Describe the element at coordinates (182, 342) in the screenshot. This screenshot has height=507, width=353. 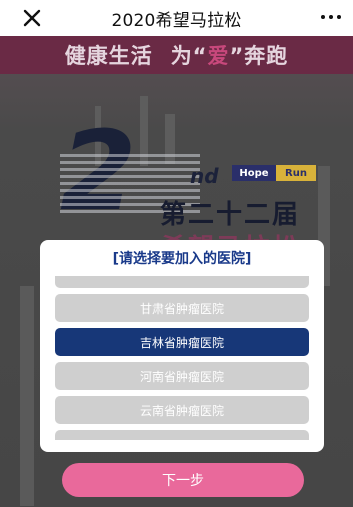
I see `hospital-option-selected: 吉林省肿瘤医院` at that location.